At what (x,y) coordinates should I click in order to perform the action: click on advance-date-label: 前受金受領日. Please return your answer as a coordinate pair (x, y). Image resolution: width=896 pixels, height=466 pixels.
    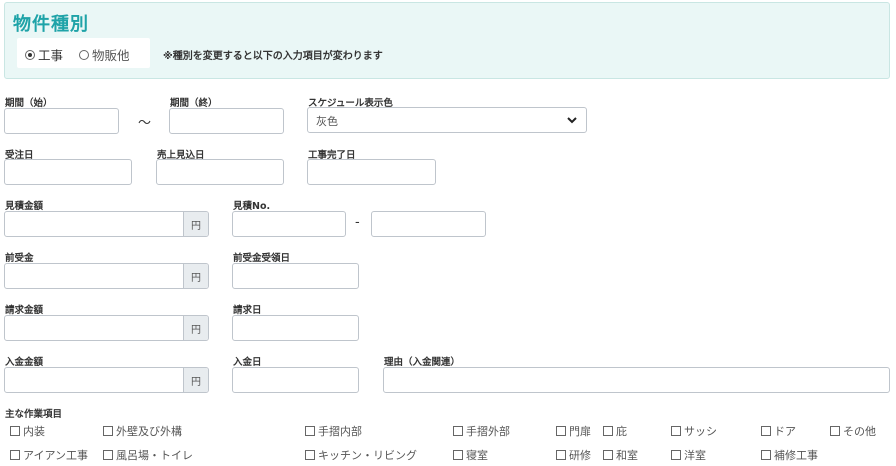
    Looking at the image, I should click on (262, 258).